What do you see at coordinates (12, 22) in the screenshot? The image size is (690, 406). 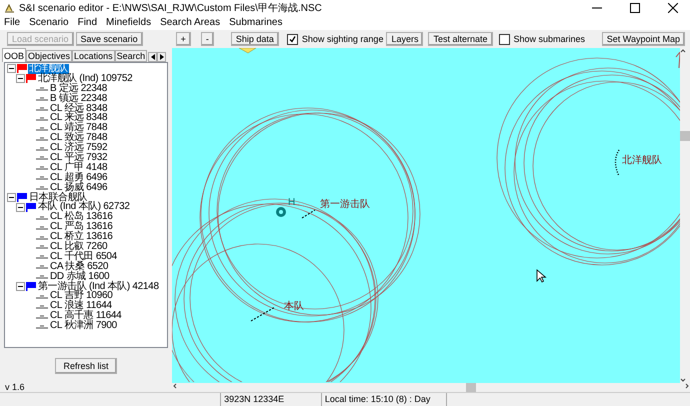 I see `menu-item: File` at bounding box center [12, 22].